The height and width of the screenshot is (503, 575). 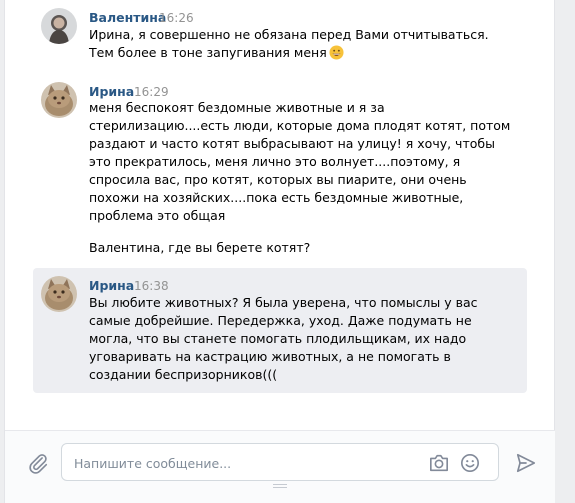 I want to click on smile-icon, so click(x=470, y=463).